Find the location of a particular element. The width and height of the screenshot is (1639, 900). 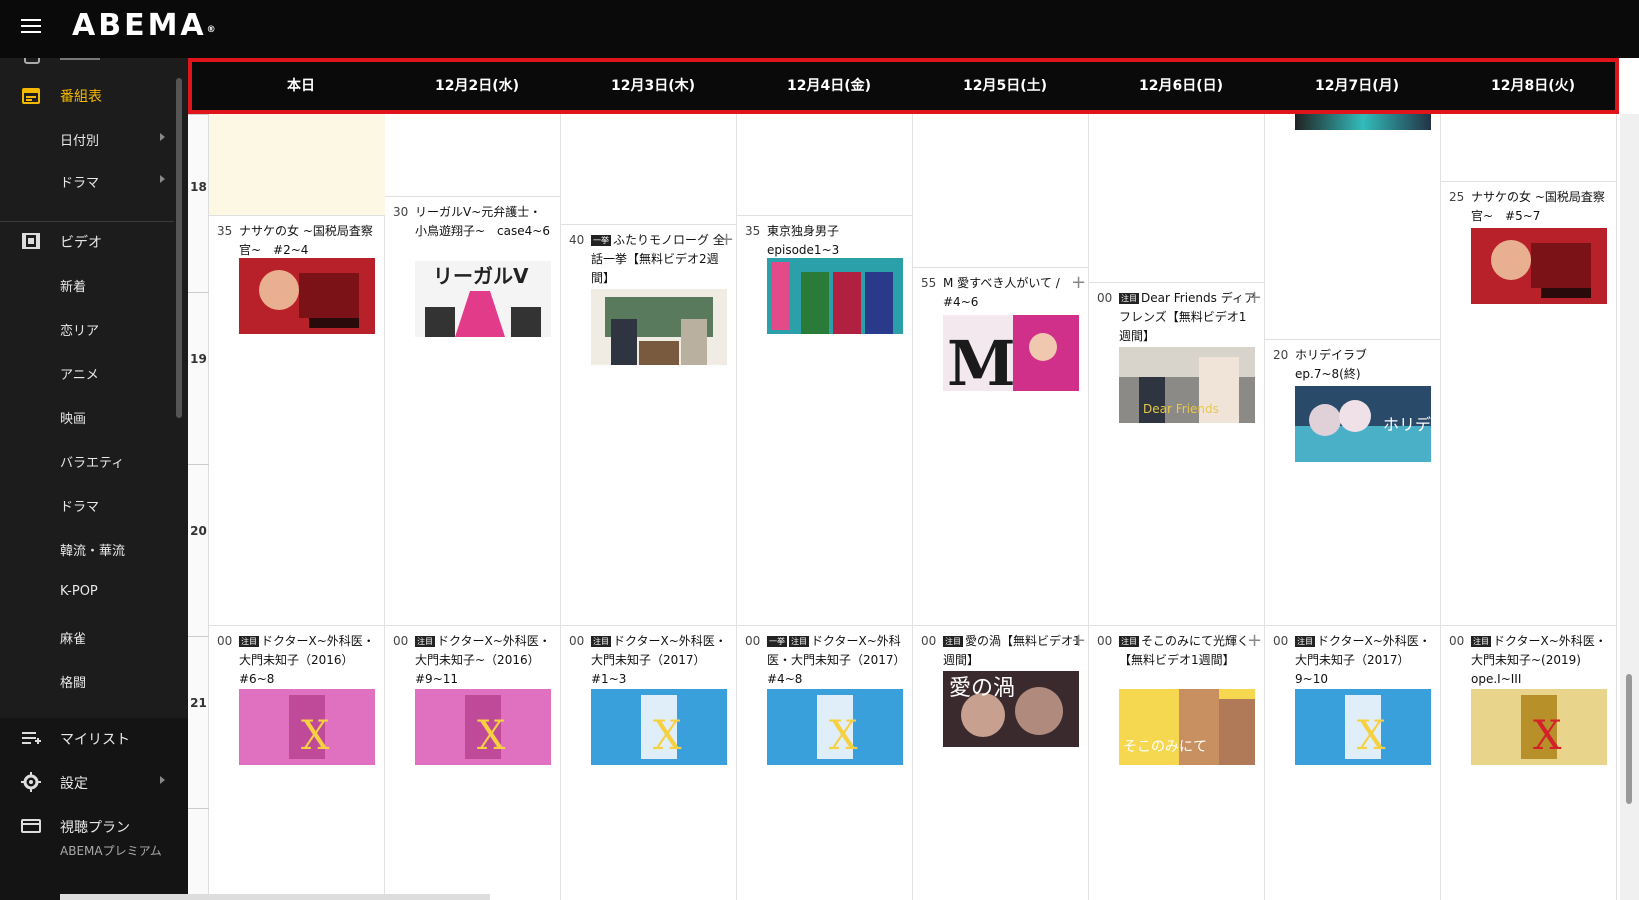

program-cell: 00 注目 ドクターX~外科医・大門未知子~（2016）#9~11 X is located at coordinates (472, 762).